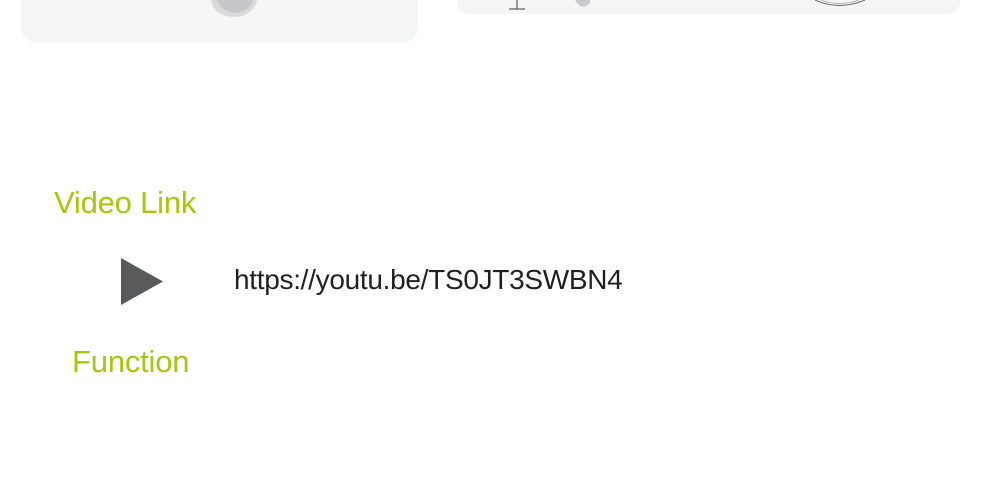  I want to click on product-image-card-left, so click(219, 21).